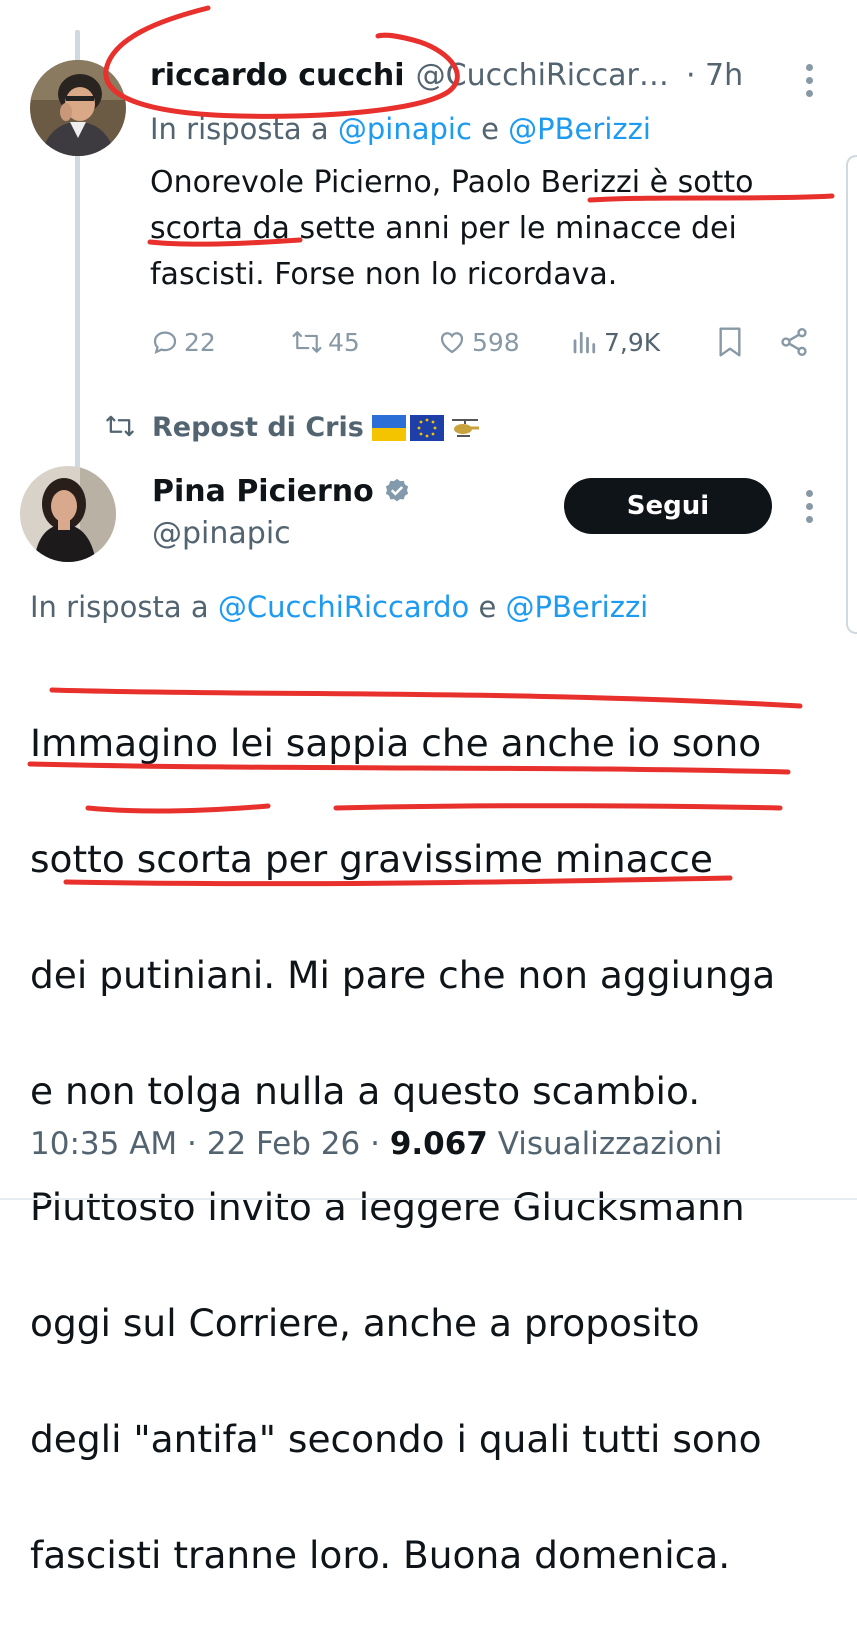  I want to click on views-count: 7,9K, so click(632, 342).